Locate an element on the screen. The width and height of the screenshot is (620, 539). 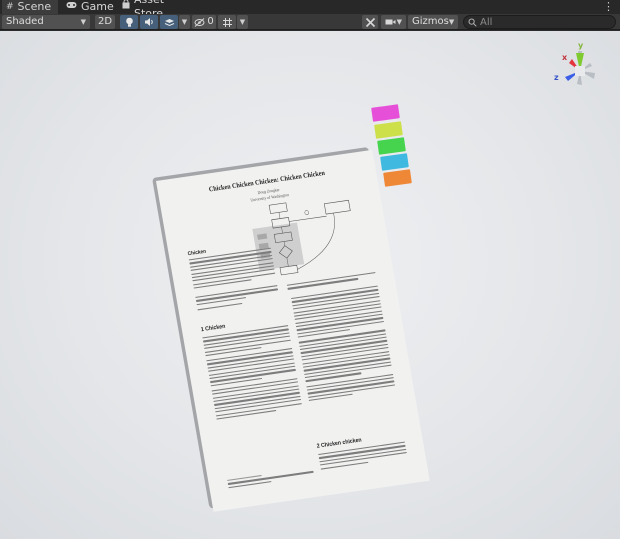
toggle-2d-label: 2D is located at coordinates (105, 21).